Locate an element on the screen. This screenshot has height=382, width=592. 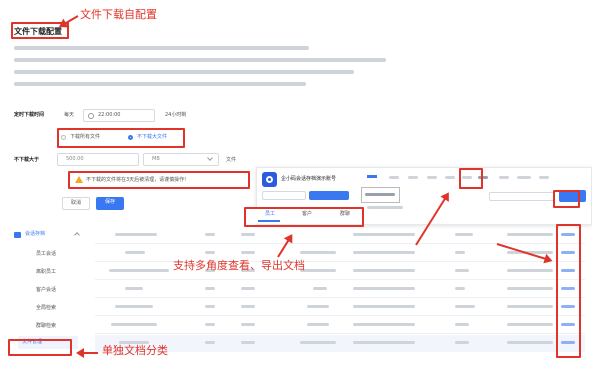
annotation-box-file-manage is located at coordinates (40, 347).